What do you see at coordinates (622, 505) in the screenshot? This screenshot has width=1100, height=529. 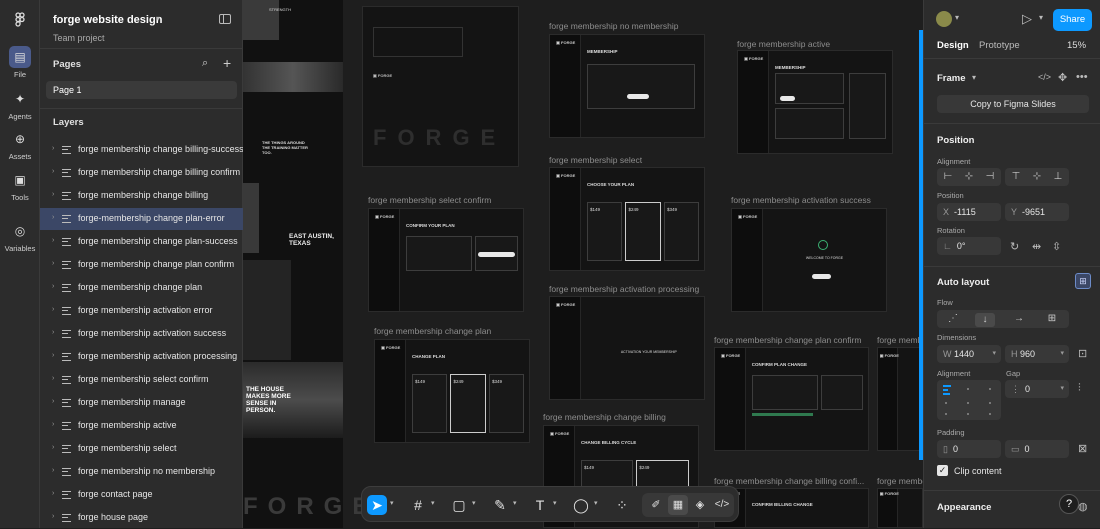 I see `actions-tool-icon: ⁘` at bounding box center [622, 505].